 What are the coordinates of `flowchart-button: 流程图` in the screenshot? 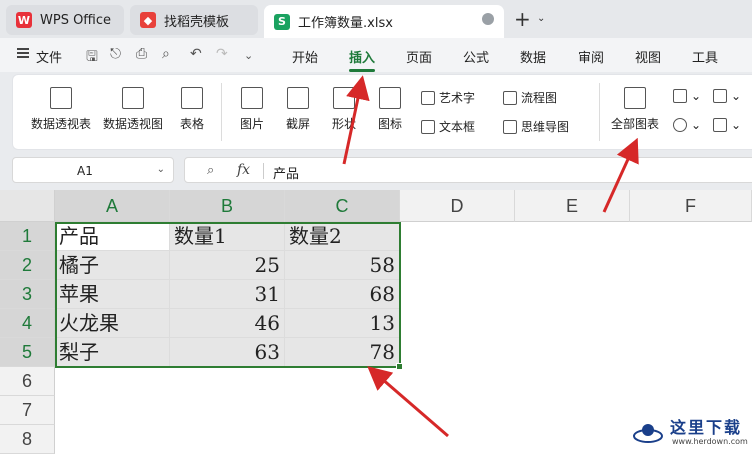 It's located at (530, 97).